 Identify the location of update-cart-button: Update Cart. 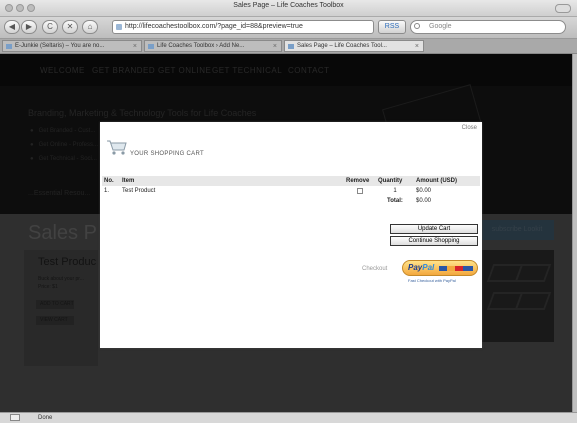
(434, 229).